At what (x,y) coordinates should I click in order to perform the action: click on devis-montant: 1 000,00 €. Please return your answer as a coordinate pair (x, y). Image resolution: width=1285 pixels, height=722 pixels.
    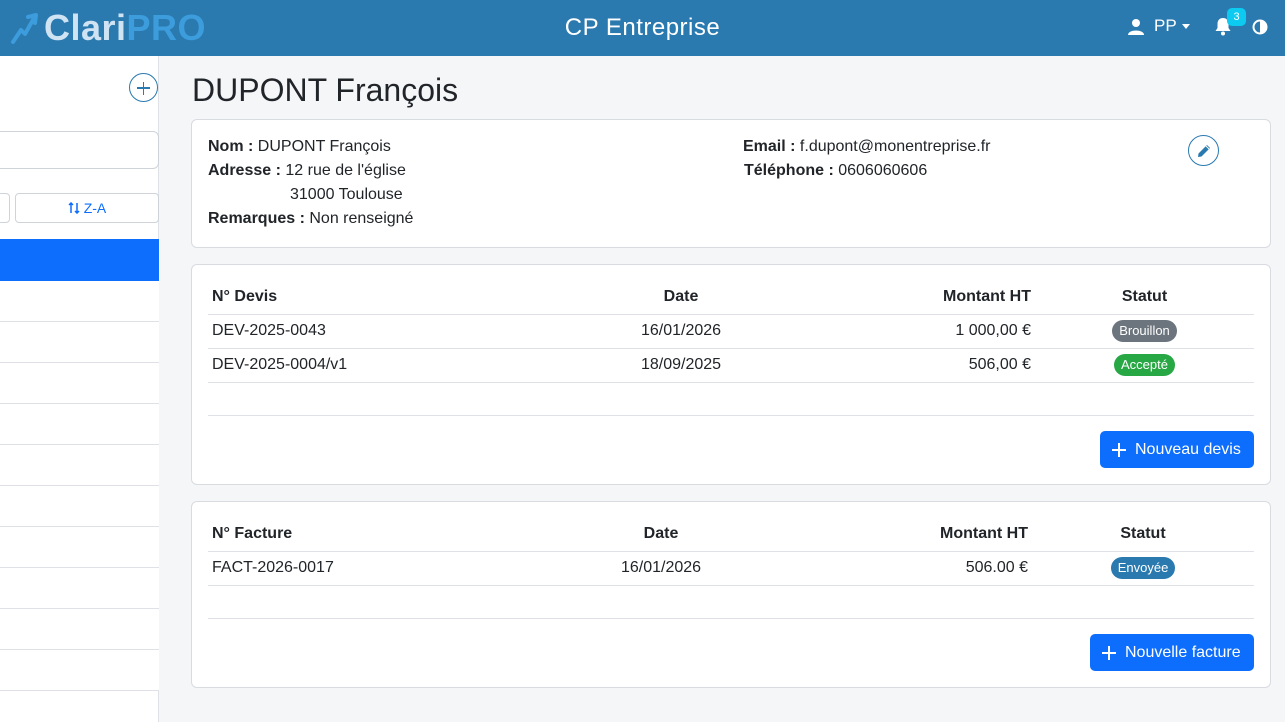
    Looking at the image, I should click on (929, 331).